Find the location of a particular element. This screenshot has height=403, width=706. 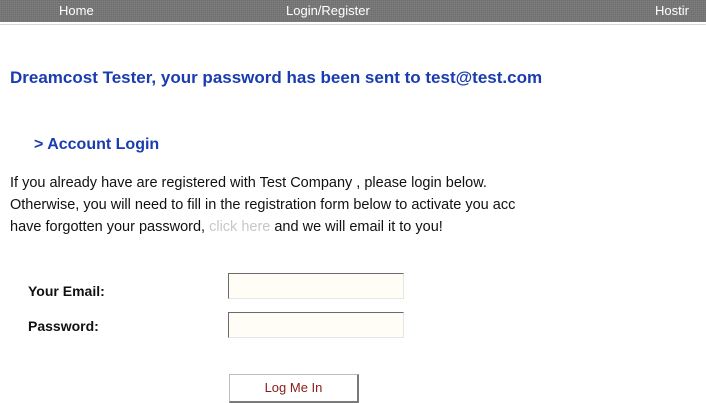

nav-item-hosting: Hostir is located at coordinates (672, 11).